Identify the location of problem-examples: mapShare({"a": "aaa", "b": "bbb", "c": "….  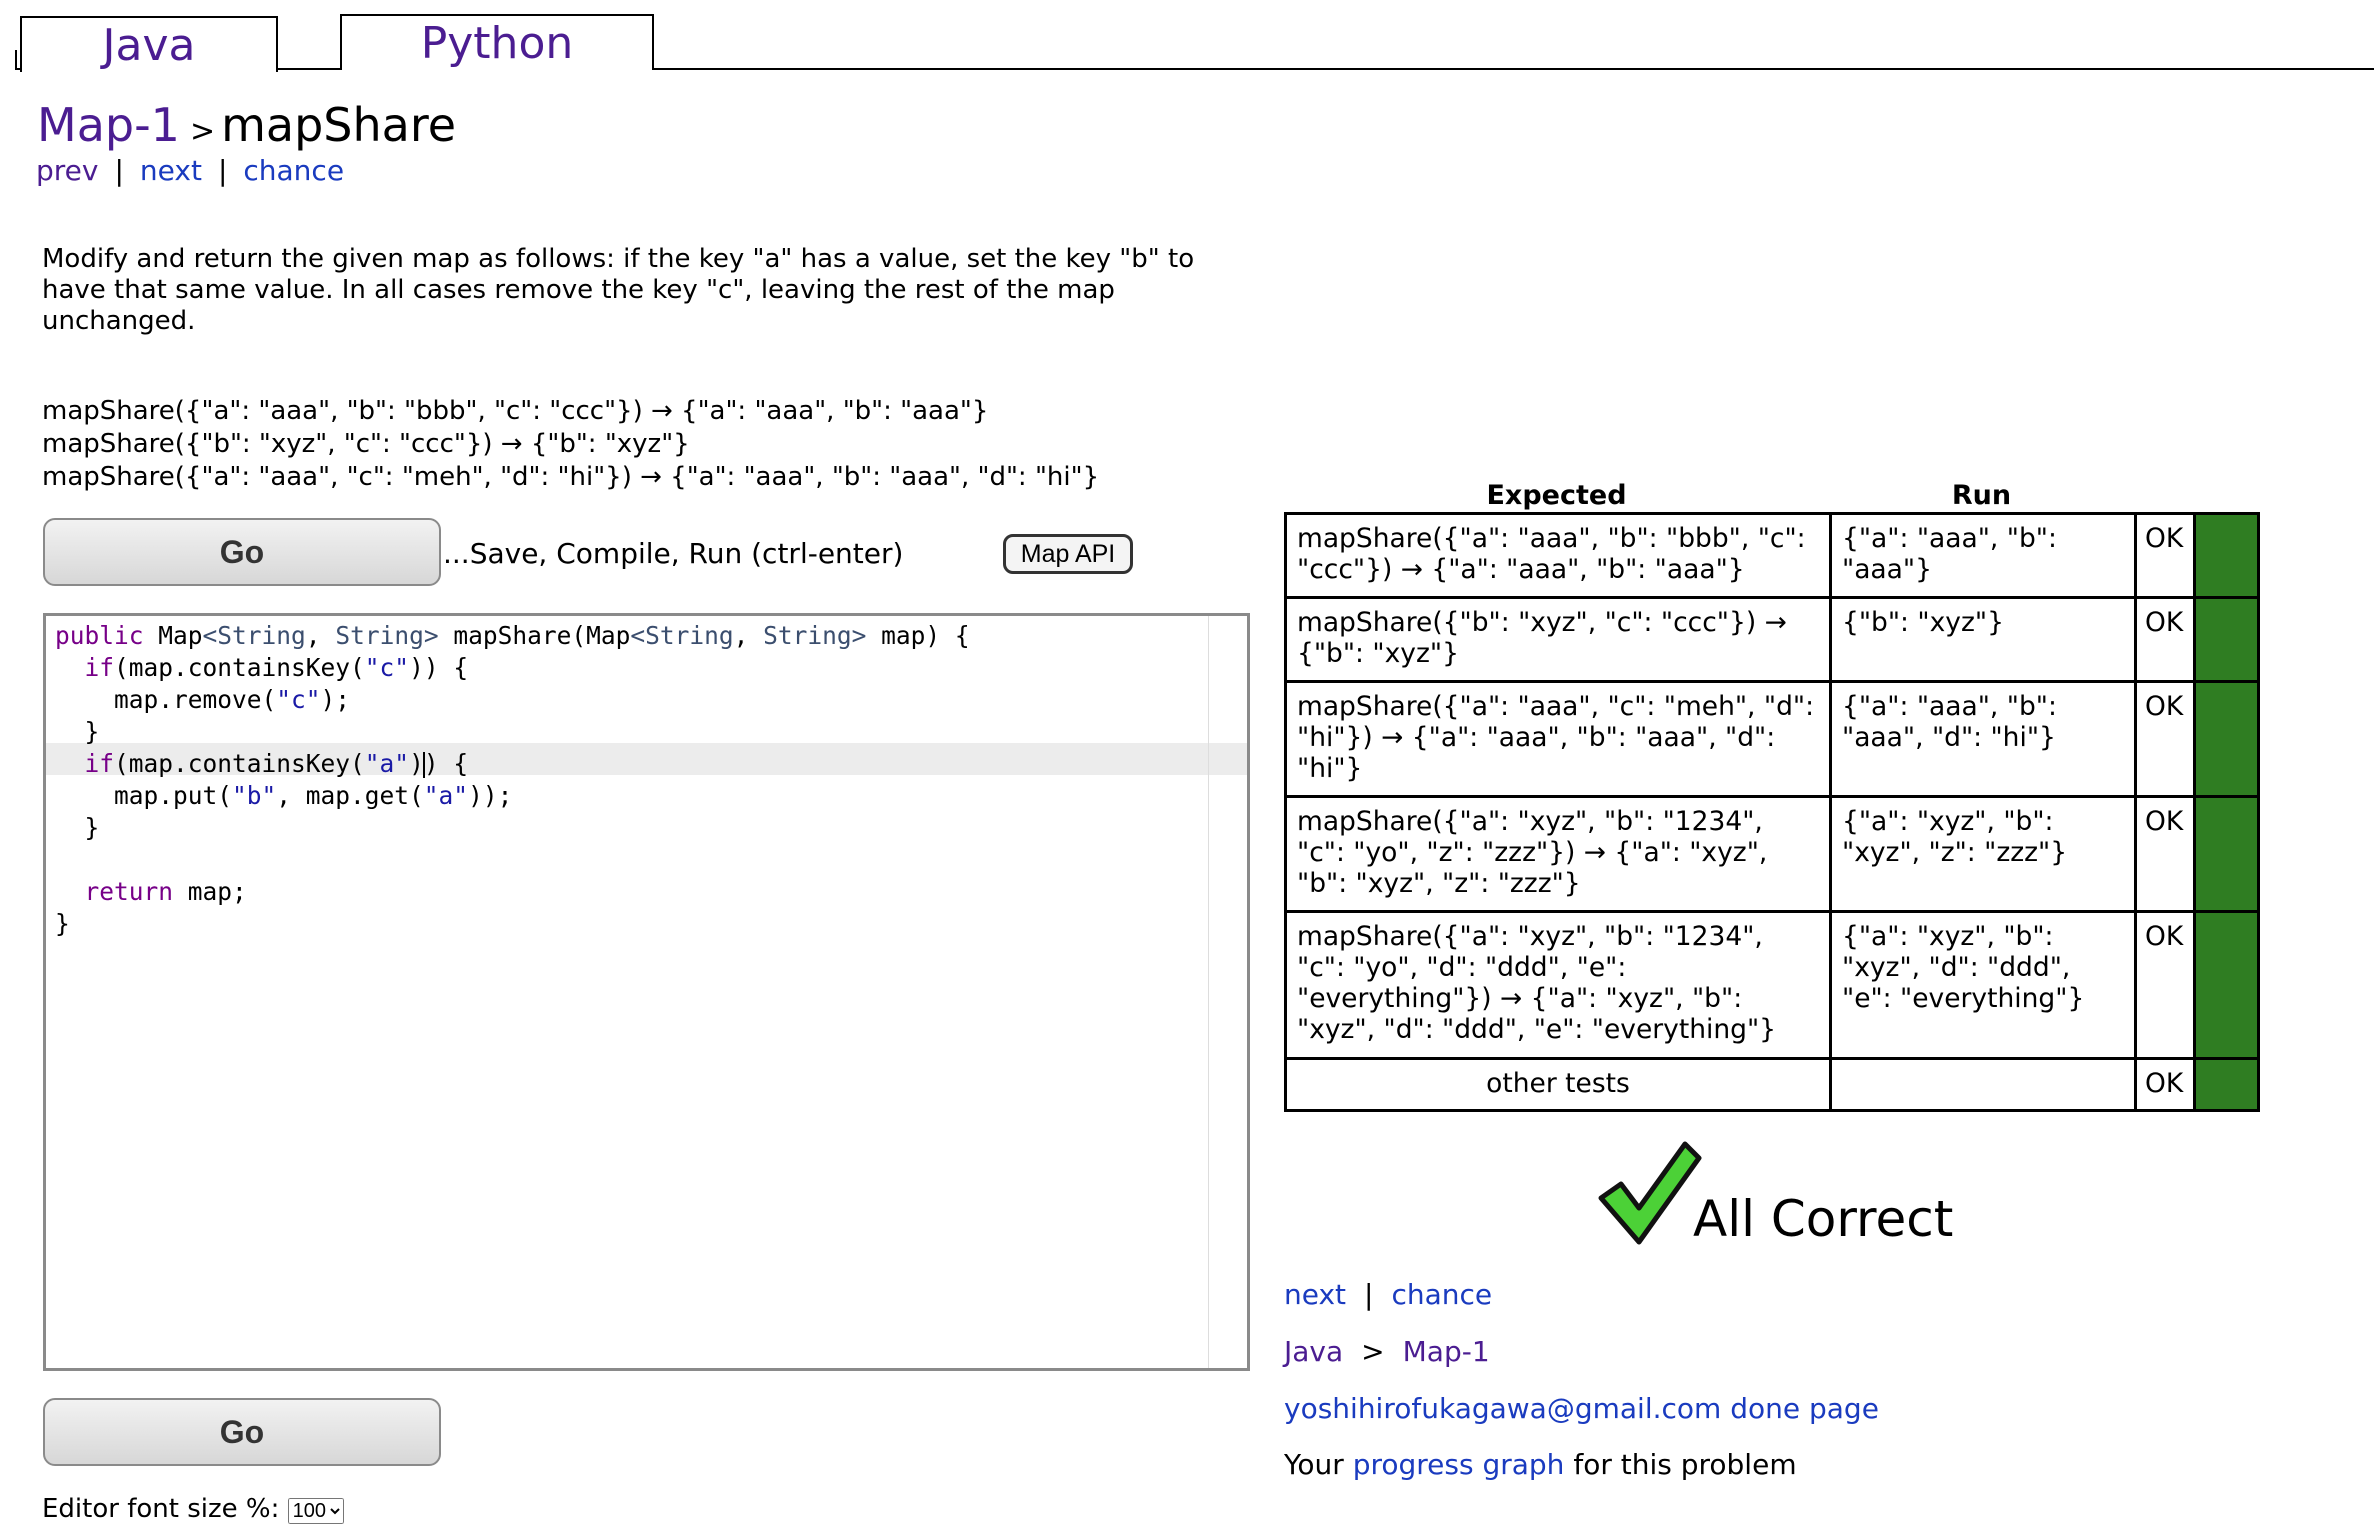
(570, 444).